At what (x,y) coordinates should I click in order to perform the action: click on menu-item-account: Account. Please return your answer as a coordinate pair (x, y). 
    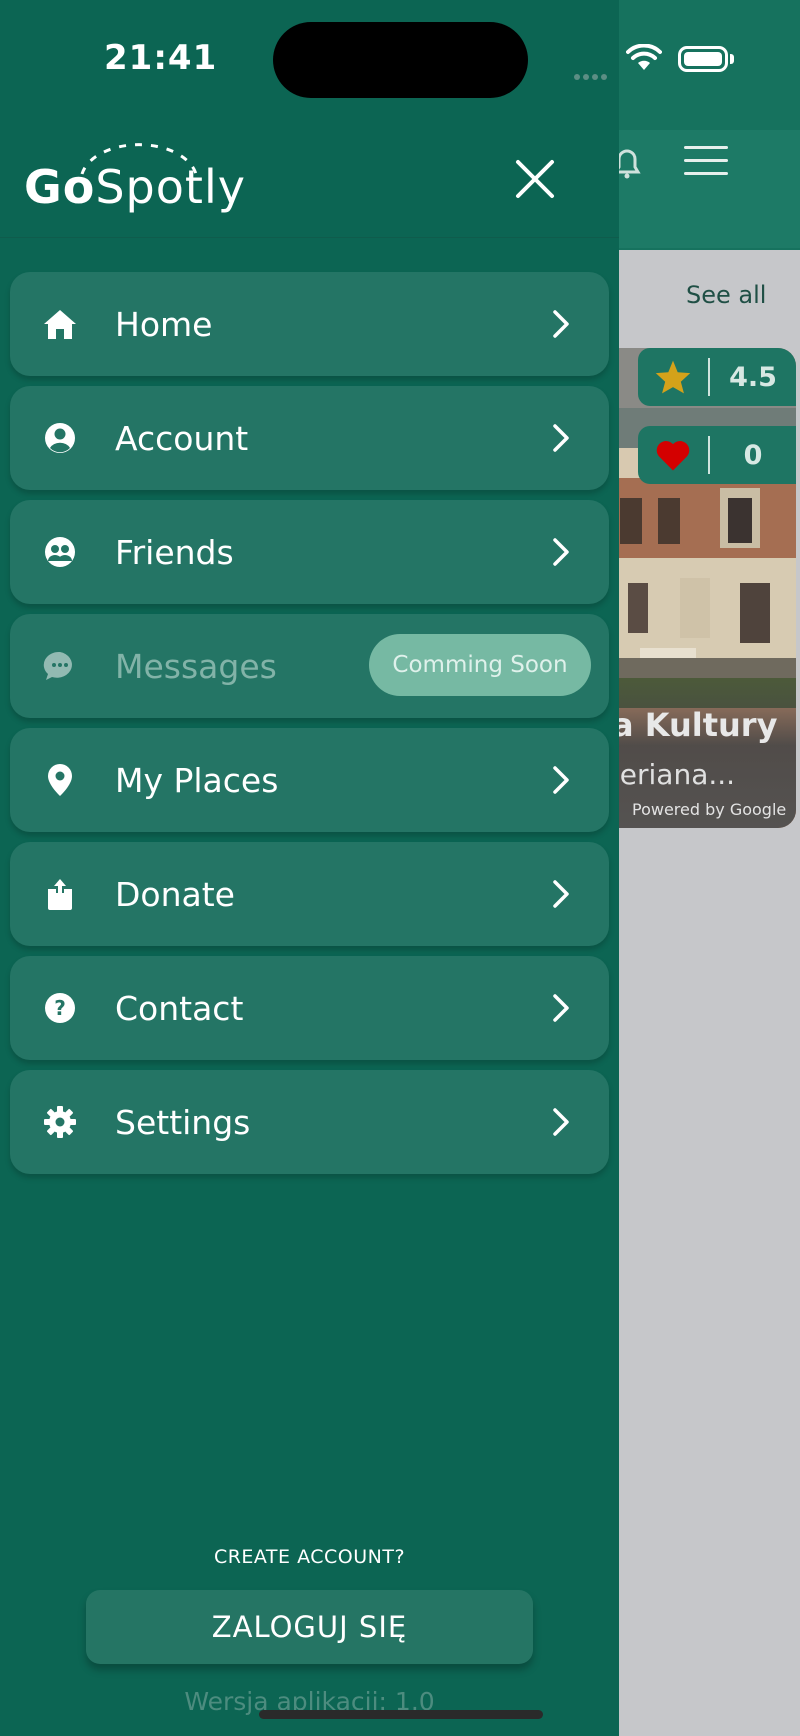
    Looking at the image, I should click on (309, 438).